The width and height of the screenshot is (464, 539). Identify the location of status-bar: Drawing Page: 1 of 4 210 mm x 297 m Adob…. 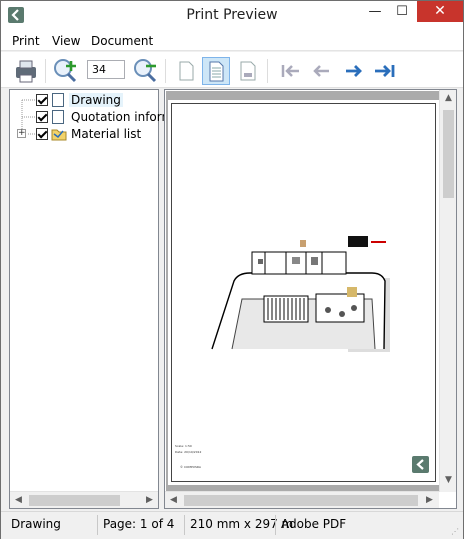
(232, 525).